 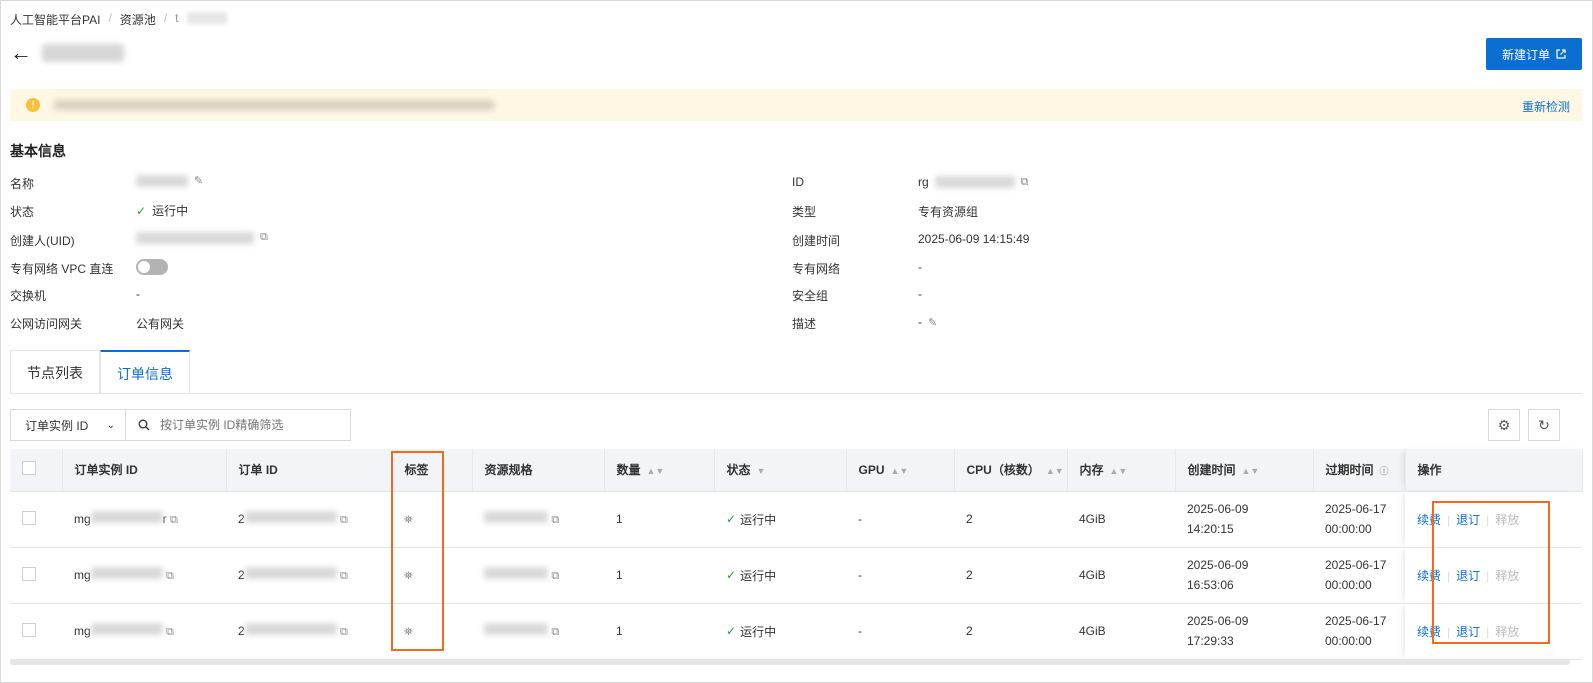 I want to click on cell-status: ✓ 运行中, so click(x=780, y=575).